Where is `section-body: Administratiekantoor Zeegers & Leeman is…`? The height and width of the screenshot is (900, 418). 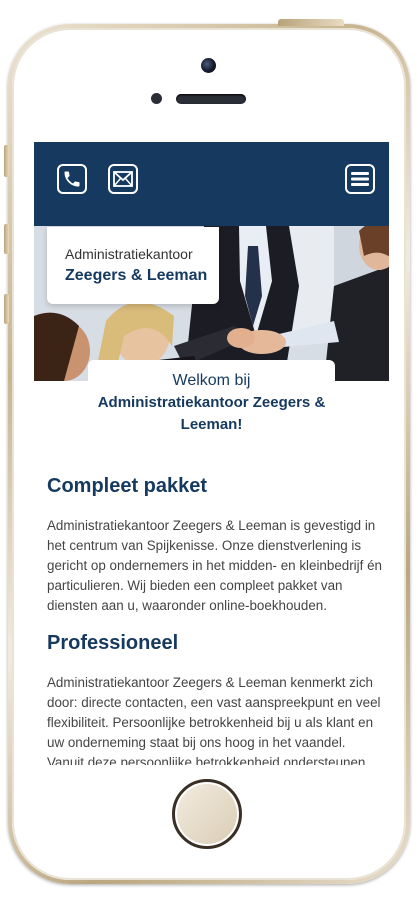
section-body: Administratiekantoor Zeegers & Leeman is… is located at coordinates (214, 565).